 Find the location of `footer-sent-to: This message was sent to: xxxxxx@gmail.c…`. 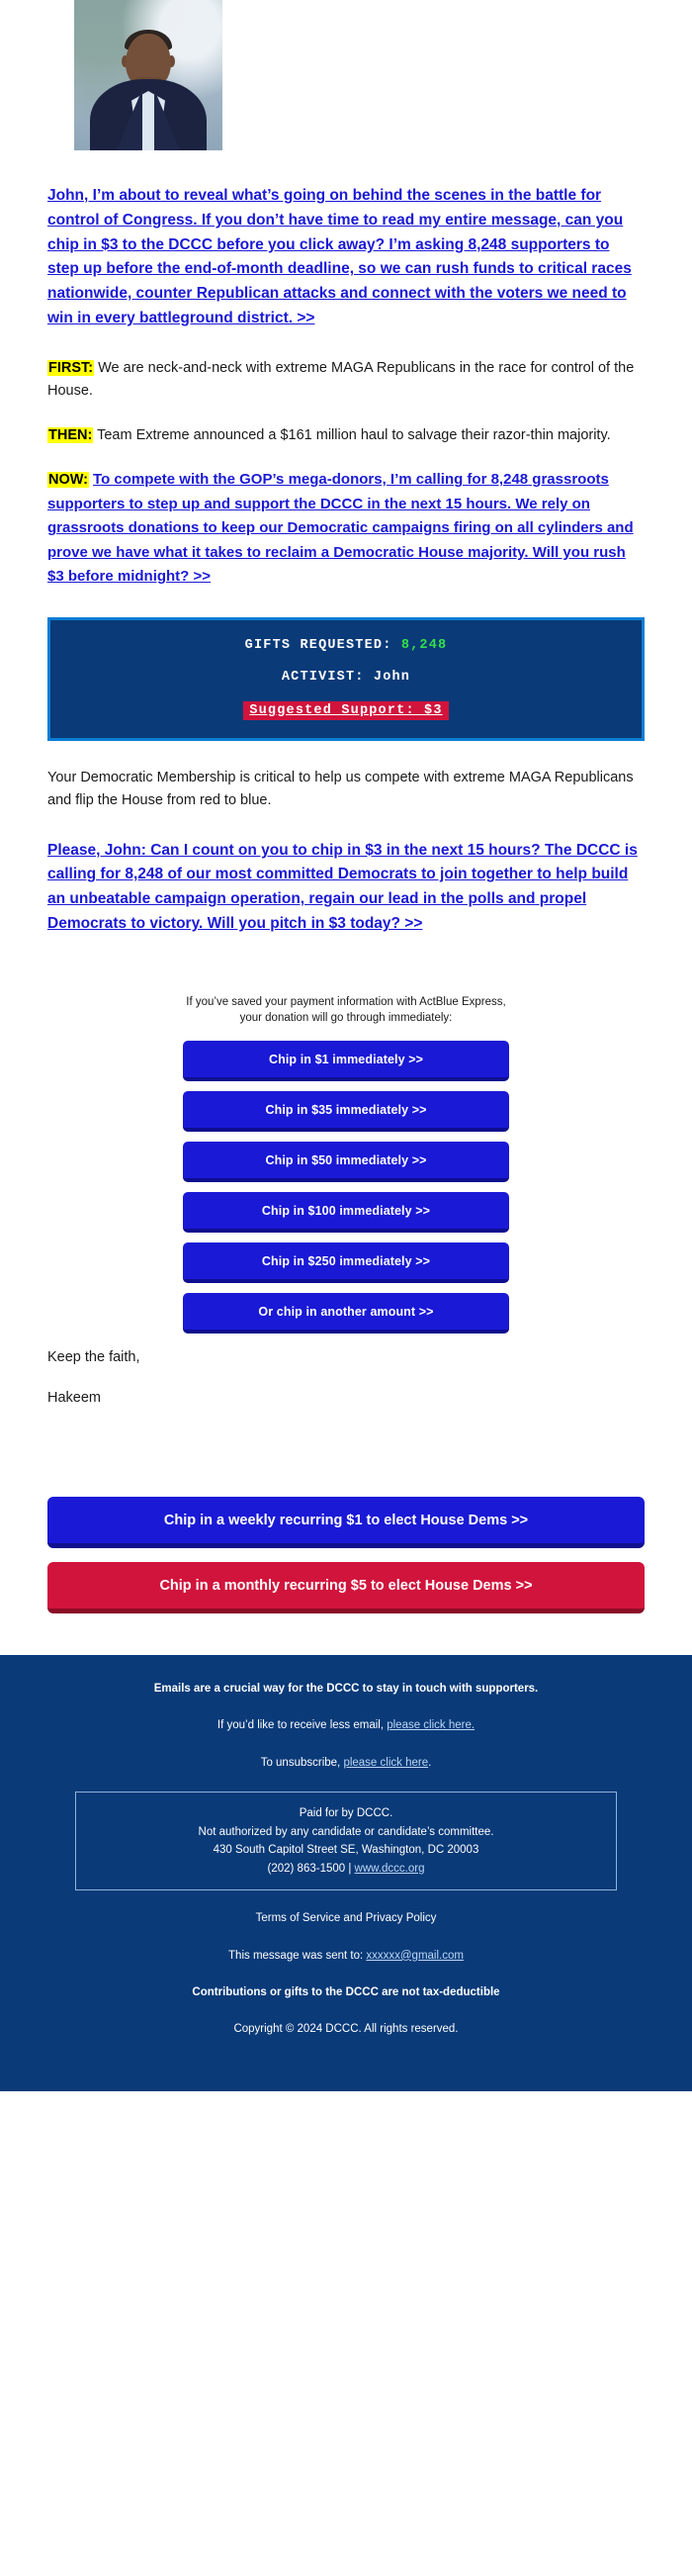

footer-sent-to: This message was sent to: xxxxxx@gmail.c… is located at coordinates (346, 1957).